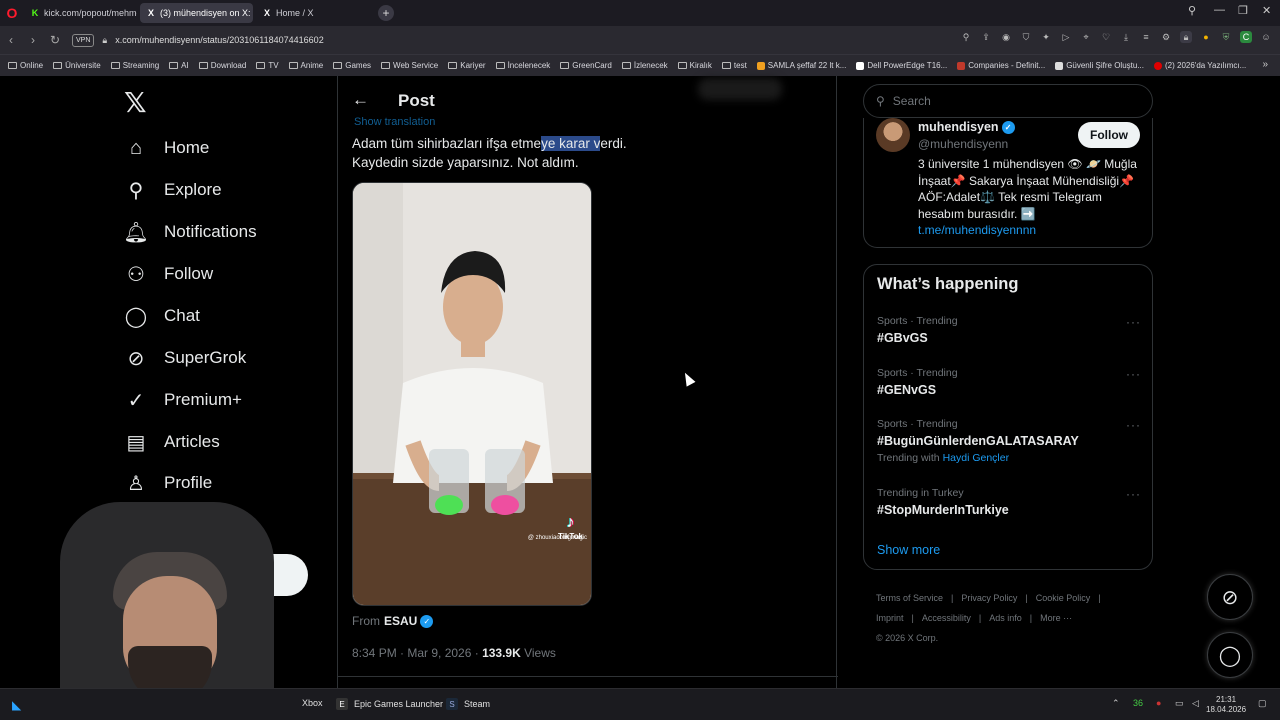  Describe the element at coordinates (400, 621) in the screenshot. I see `source-name: ESAU` at that location.